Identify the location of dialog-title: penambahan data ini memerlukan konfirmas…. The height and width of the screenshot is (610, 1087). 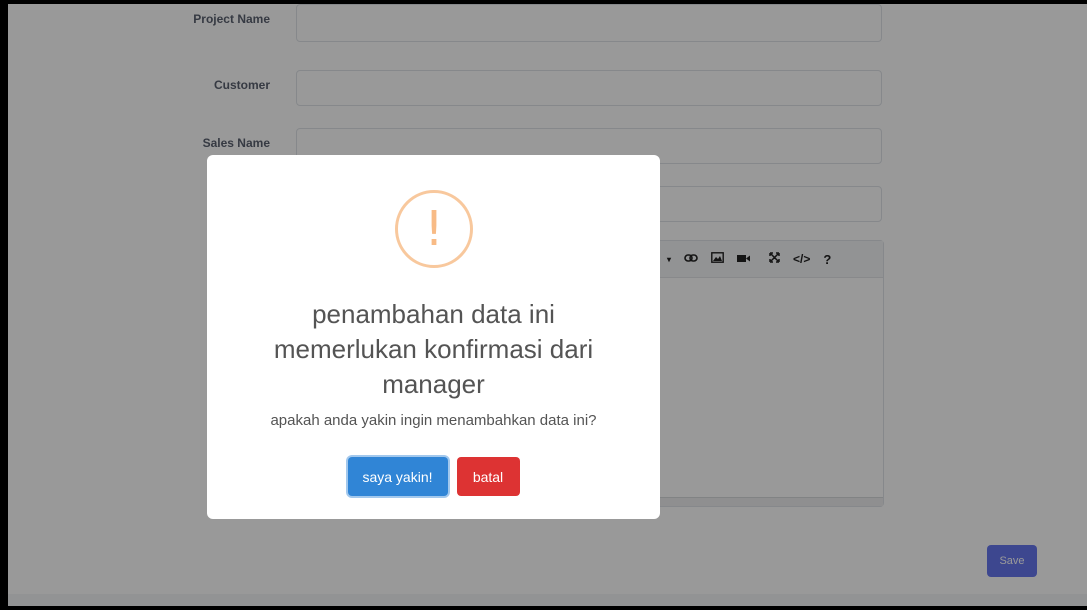
(433, 349).